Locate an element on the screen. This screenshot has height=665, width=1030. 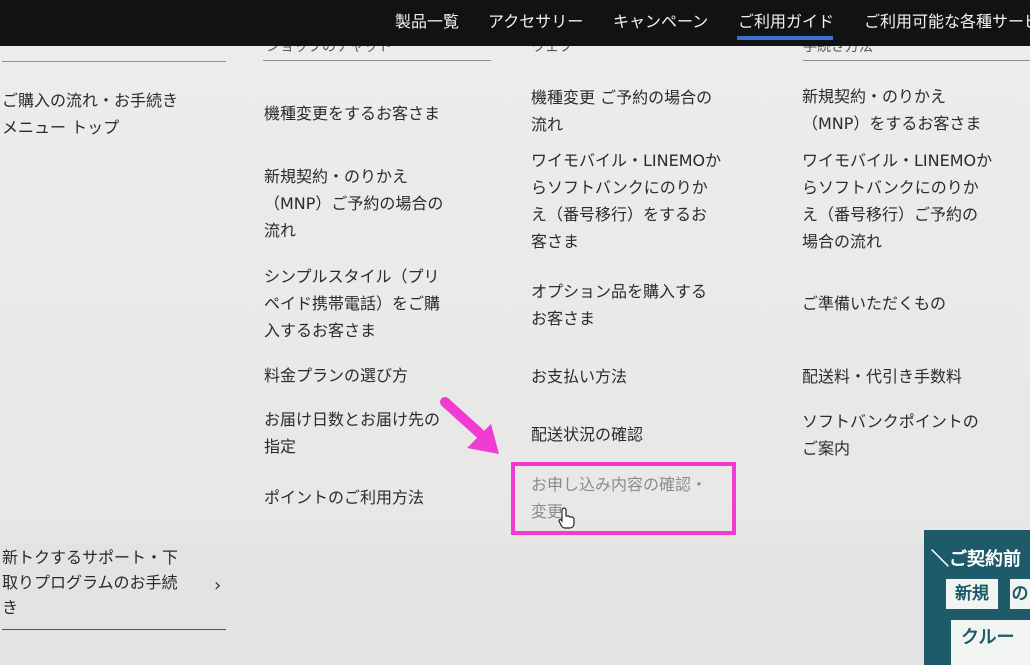
menu-link-new-contract-mnp-reservation: 新規契約・のりかえ （MNP）ご予約の場合の 流れ is located at coordinates (384, 203).